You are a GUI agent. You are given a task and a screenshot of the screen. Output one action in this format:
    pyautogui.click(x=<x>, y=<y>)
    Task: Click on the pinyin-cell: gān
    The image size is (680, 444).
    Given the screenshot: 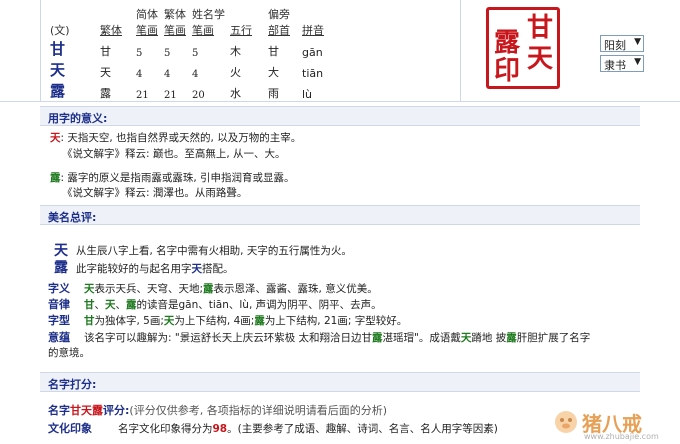 What is the action you would take?
    pyautogui.click(x=312, y=52)
    